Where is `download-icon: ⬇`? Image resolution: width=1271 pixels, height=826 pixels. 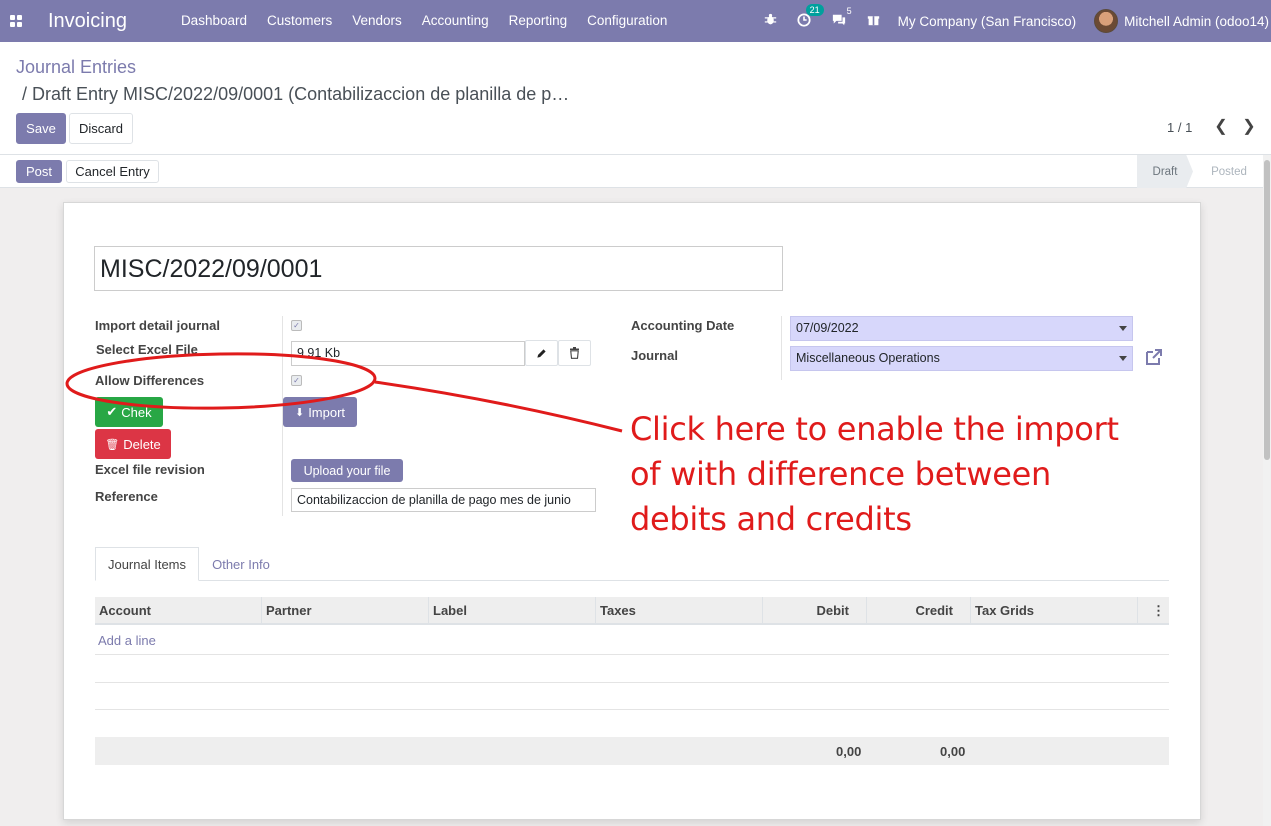 download-icon: ⬇ is located at coordinates (299, 412).